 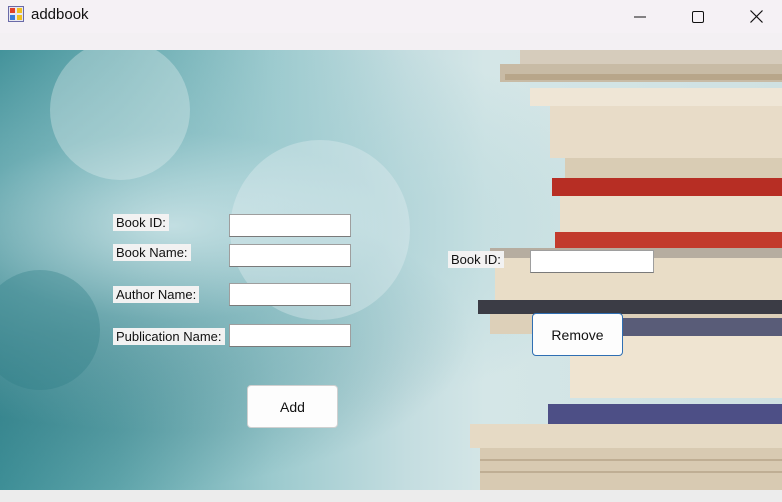 I want to click on close-button, so click(x=754, y=16).